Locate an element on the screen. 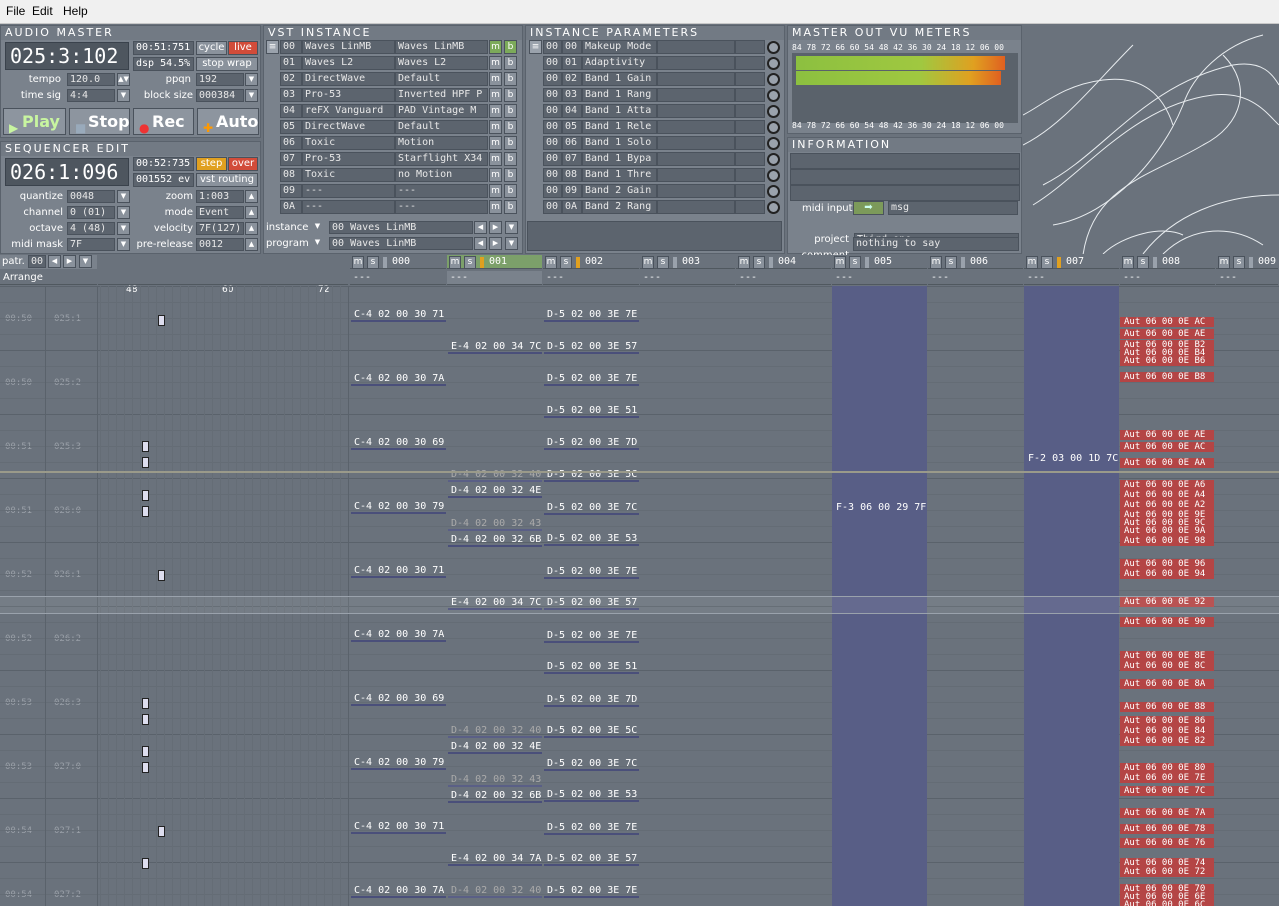 The image size is (1279, 906). vst-row: 01 Waves L2 Waves L2 m b is located at coordinates (393, 63).